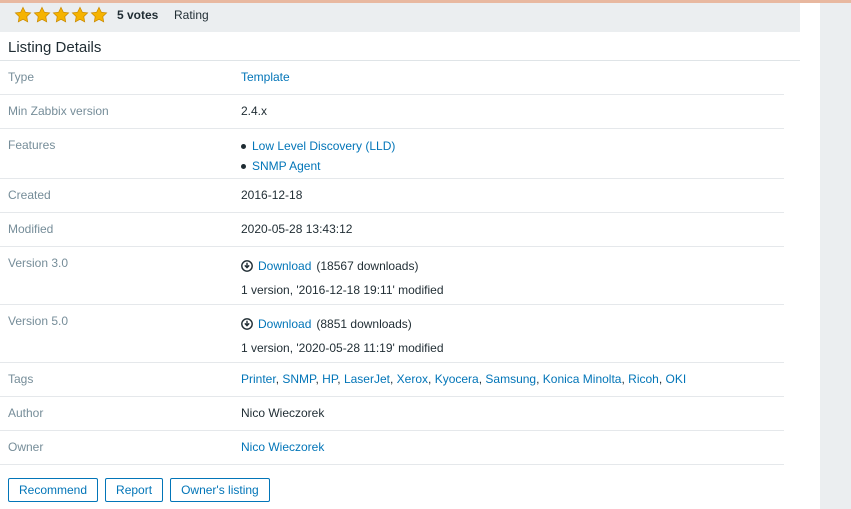 This screenshot has width=851, height=509. What do you see at coordinates (582, 379) in the screenshot?
I see `tag-link: Konica Minolta` at bounding box center [582, 379].